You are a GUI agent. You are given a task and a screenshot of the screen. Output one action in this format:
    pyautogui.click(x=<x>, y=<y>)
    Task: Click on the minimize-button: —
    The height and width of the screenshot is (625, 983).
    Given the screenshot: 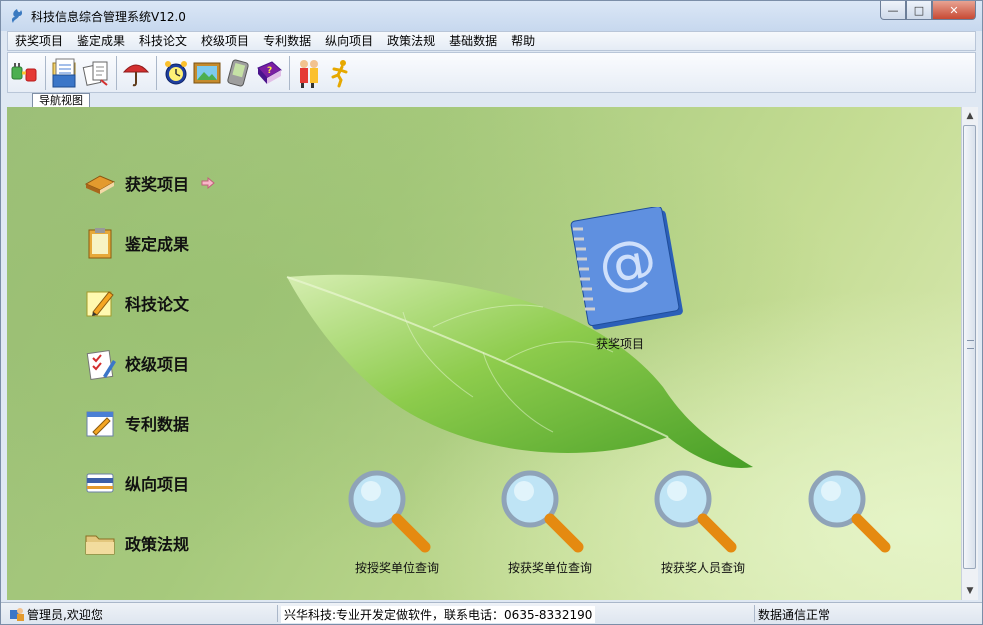 What is the action you would take?
    pyautogui.click(x=893, y=10)
    